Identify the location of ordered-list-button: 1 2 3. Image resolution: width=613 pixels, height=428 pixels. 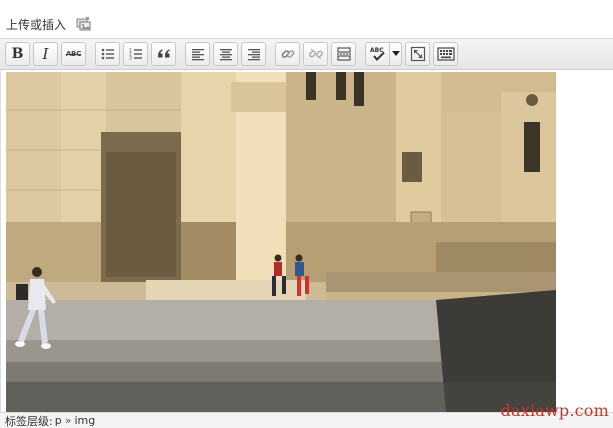
(135, 54).